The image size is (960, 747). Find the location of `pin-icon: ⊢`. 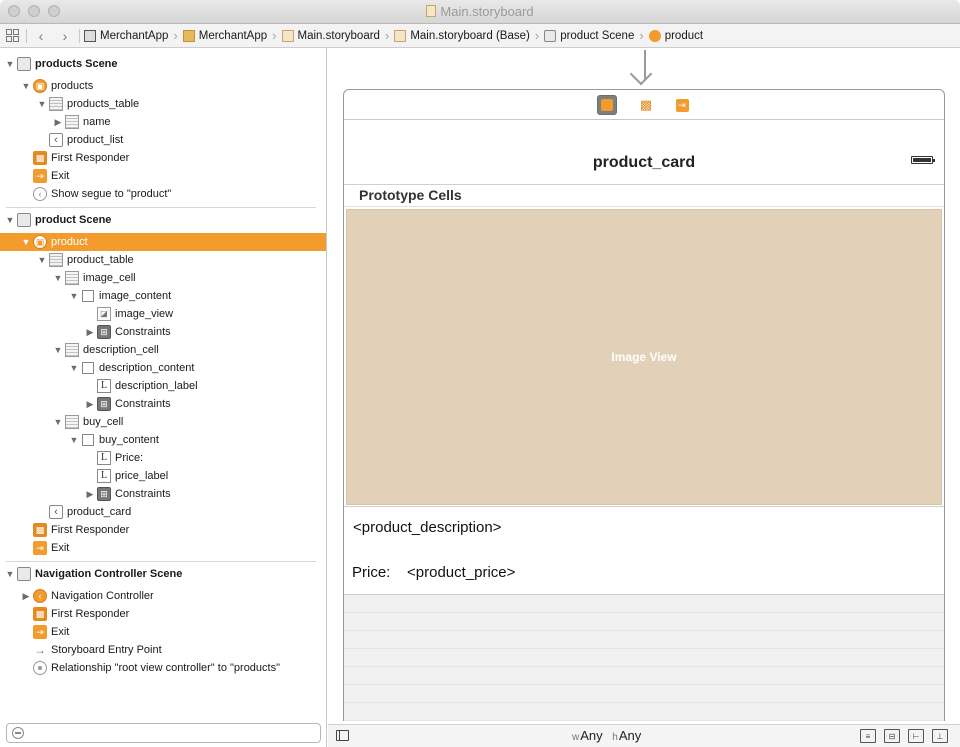

pin-icon: ⊢ is located at coordinates (916, 736).